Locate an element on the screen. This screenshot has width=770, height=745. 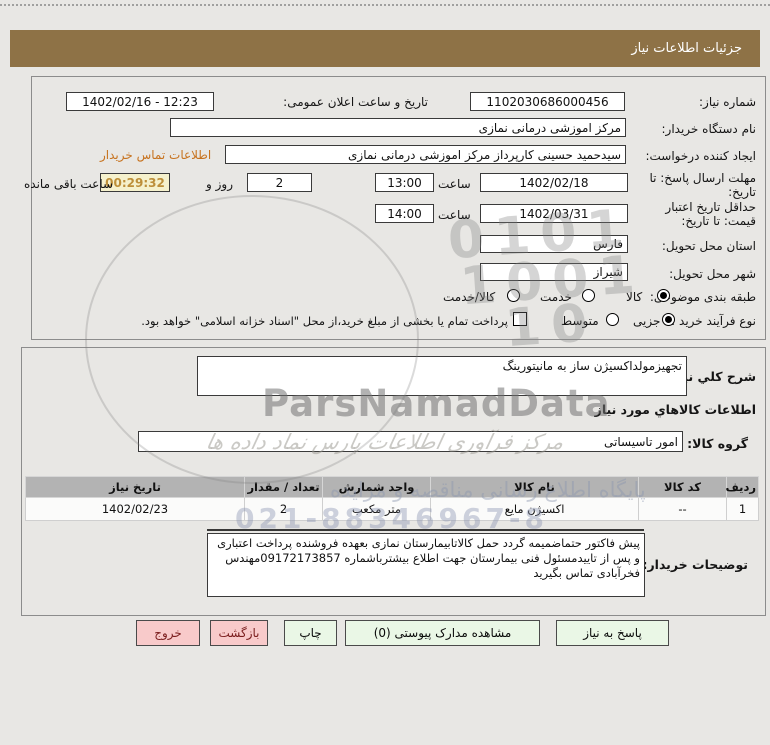
need-number-label: شماره نیاز: is located at coordinates (727, 102).